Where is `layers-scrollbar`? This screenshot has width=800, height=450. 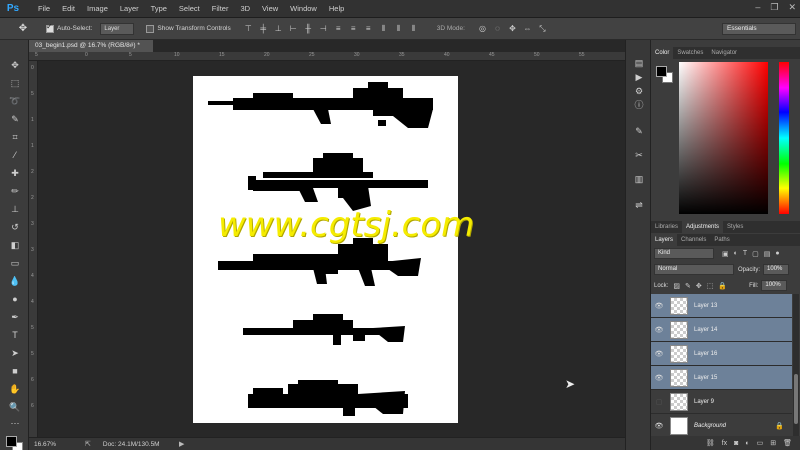
layers-scrollbar is located at coordinates (796, 365).